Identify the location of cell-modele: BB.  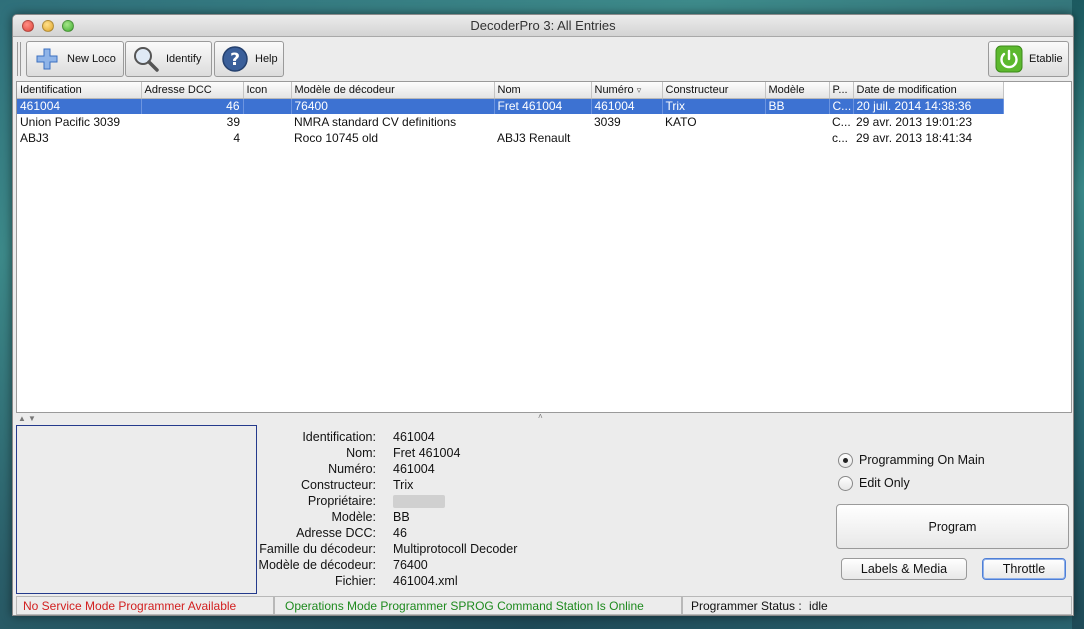
(797, 106).